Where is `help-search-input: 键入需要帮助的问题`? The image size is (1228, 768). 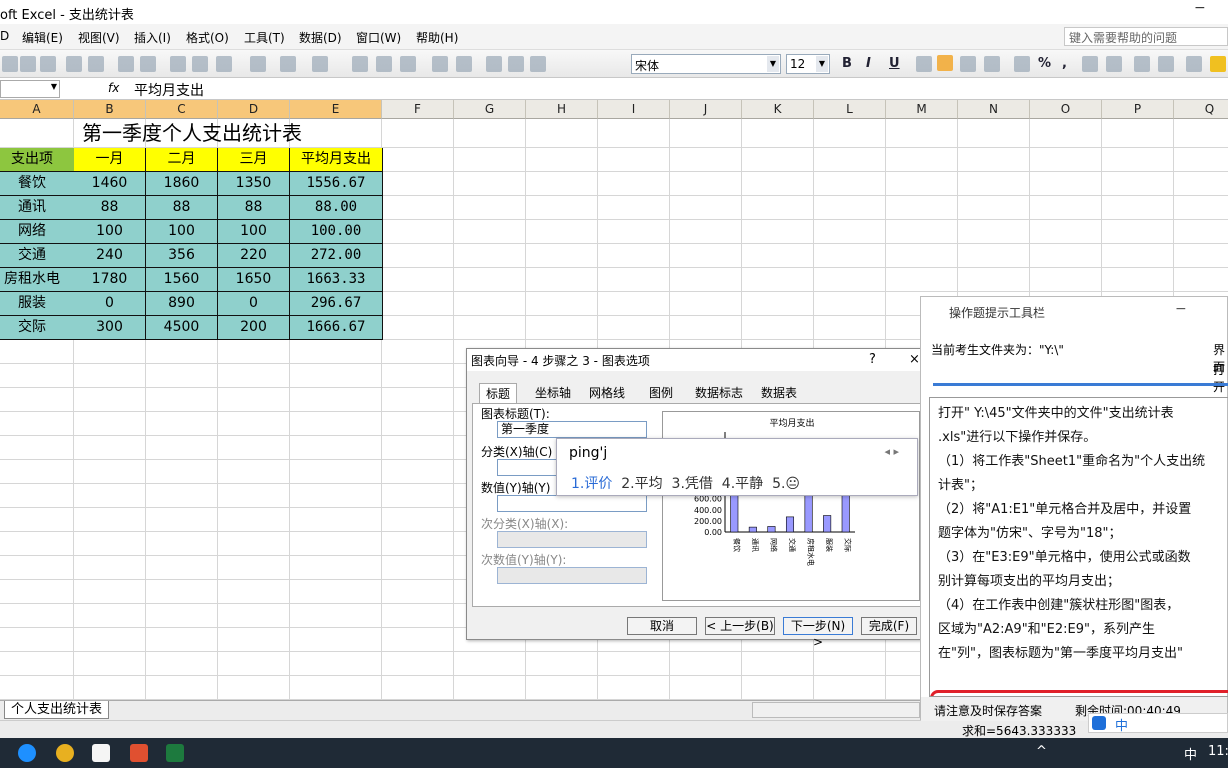 help-search-input: 键入需要帮助的问题 is located at coordinates (1146, 36).